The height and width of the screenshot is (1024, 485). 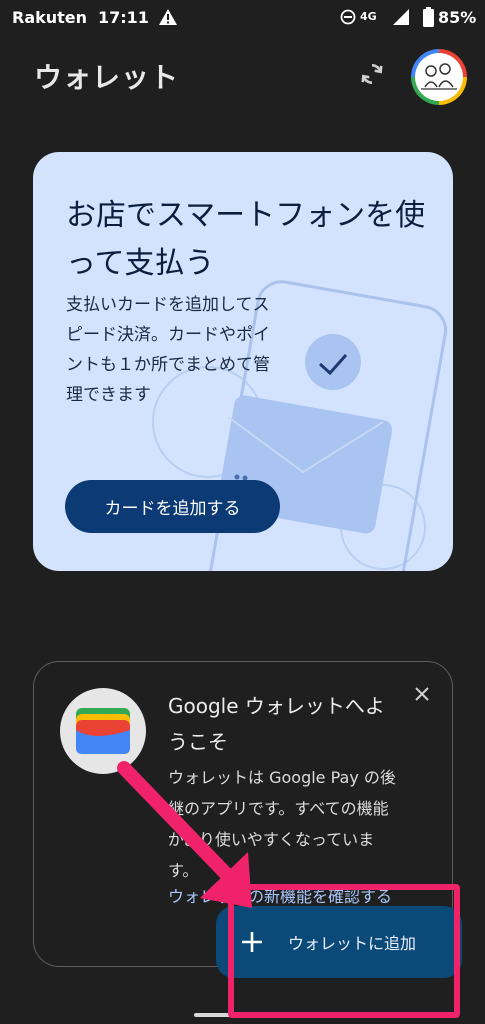 I want to click on sync-icon, so click(x=372, y=74).